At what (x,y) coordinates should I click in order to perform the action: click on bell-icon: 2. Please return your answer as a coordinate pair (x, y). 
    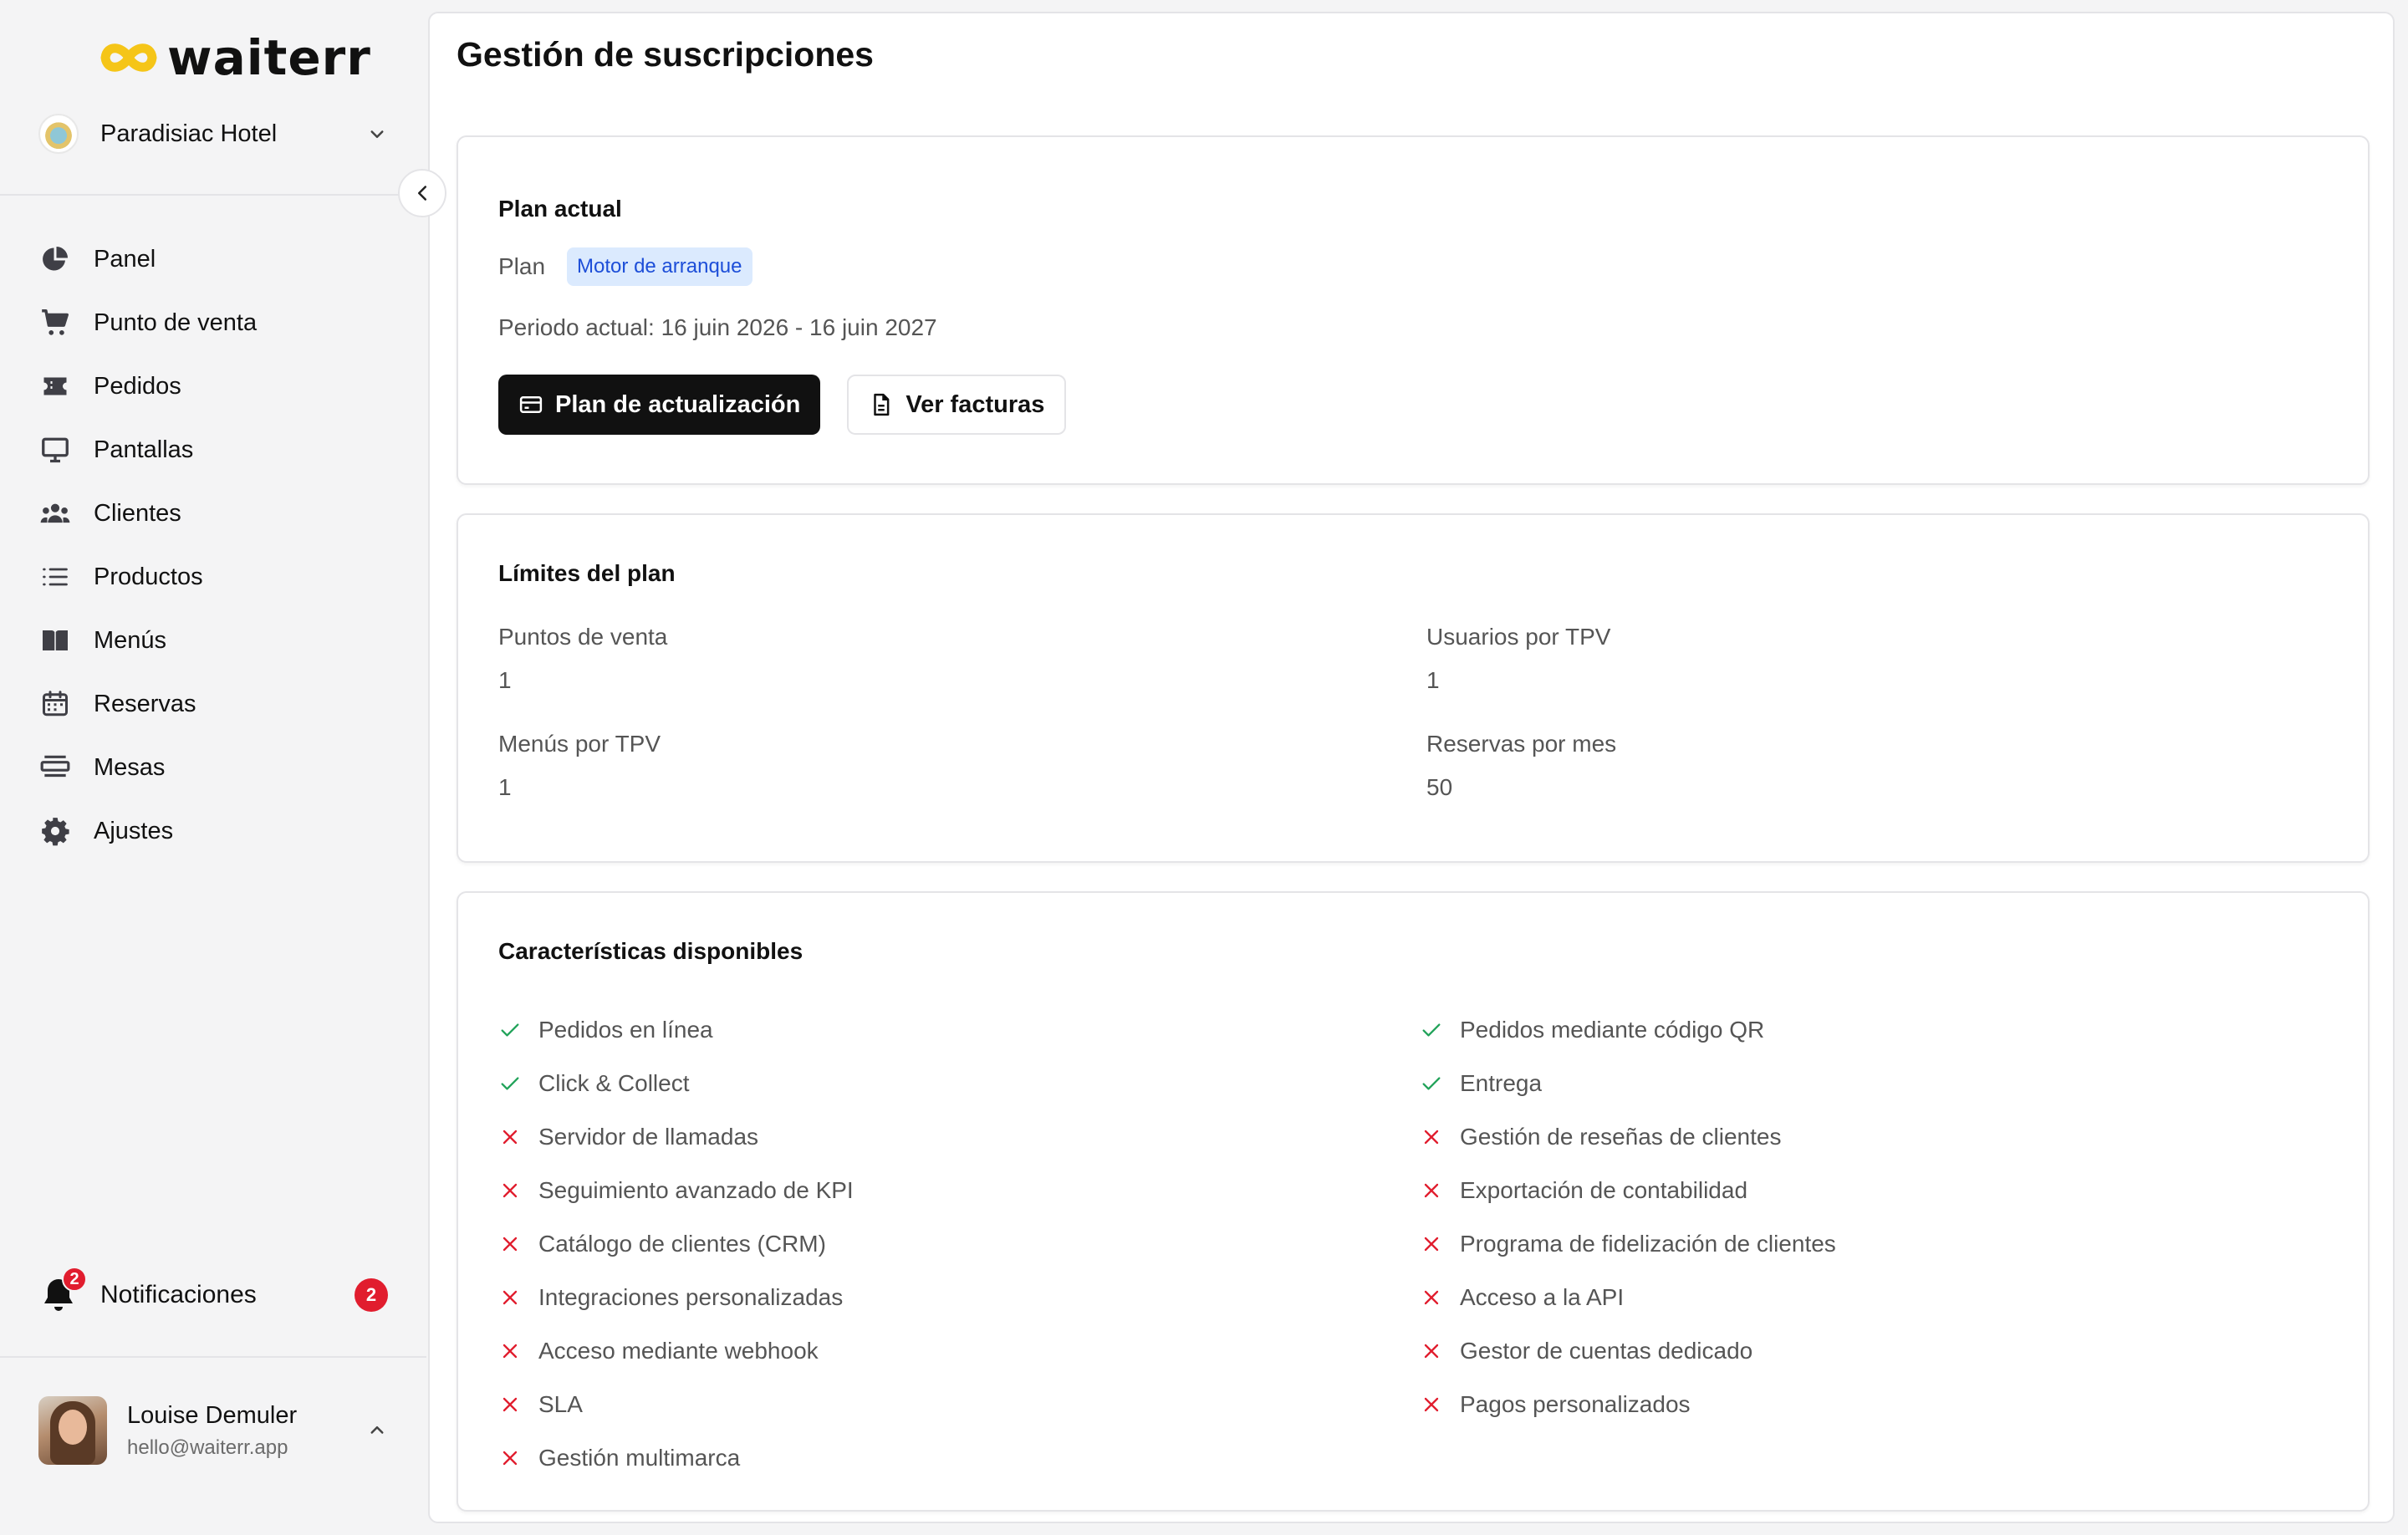
    Looking at the image, I should click on (62, 1291).